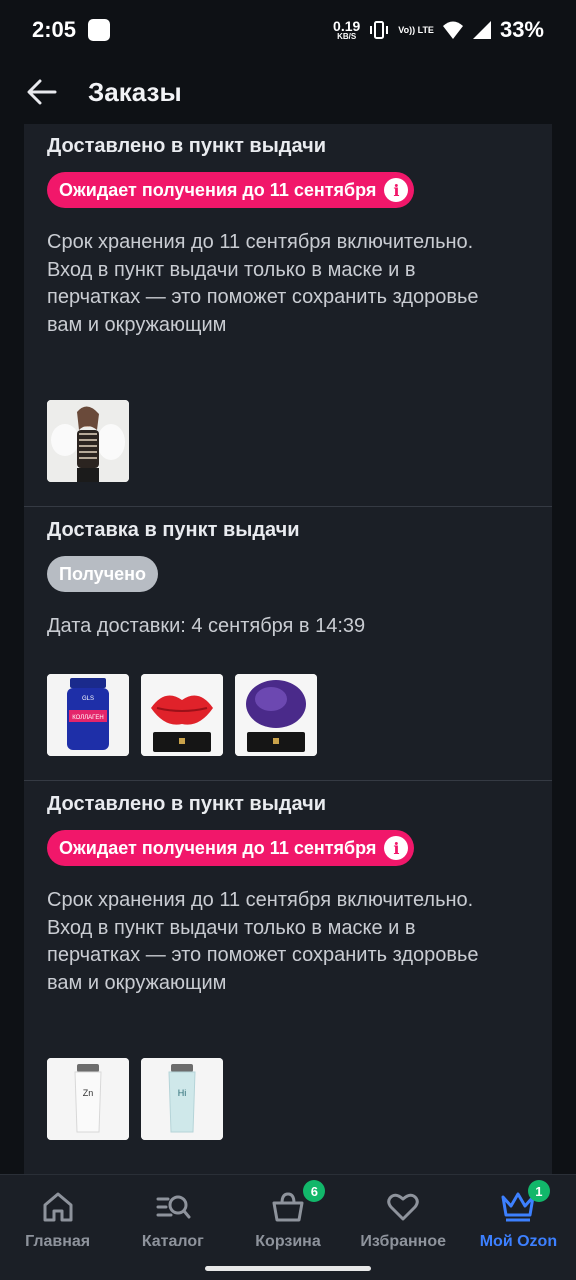 Image resolution: width=576 pixels, height=1280 pixels. I want to click on product-image: Zn, so click(88, 1099).